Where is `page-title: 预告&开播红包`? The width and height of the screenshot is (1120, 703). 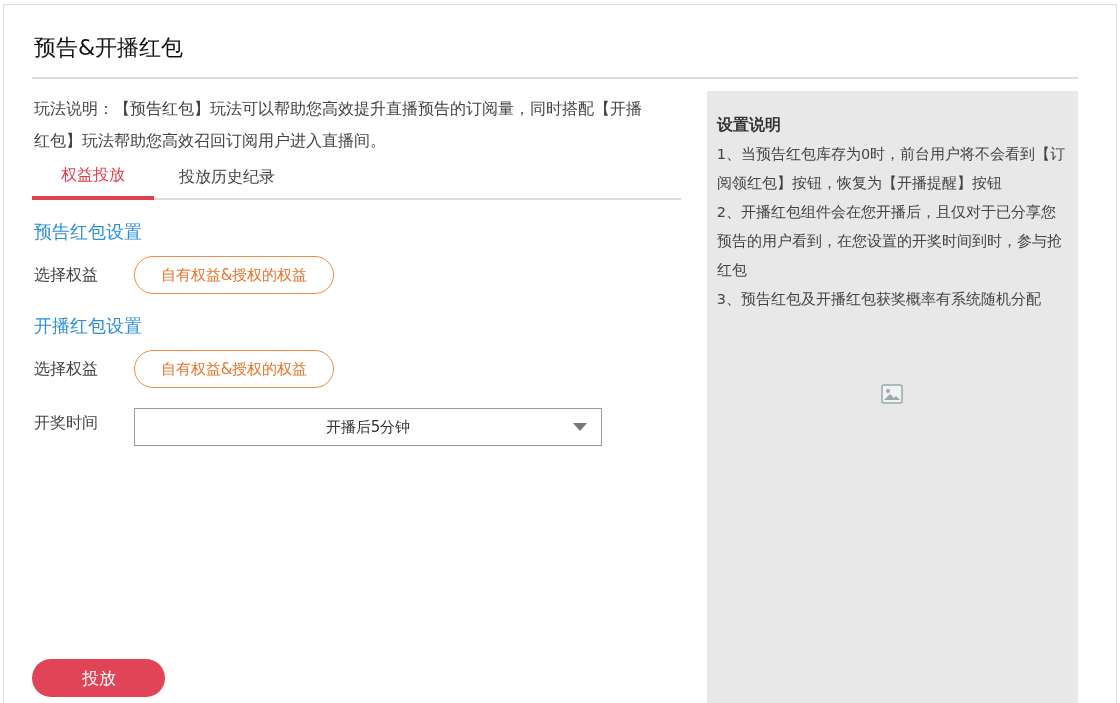
page-title: 预告&开播红包 is located at coordinates (555, 56).